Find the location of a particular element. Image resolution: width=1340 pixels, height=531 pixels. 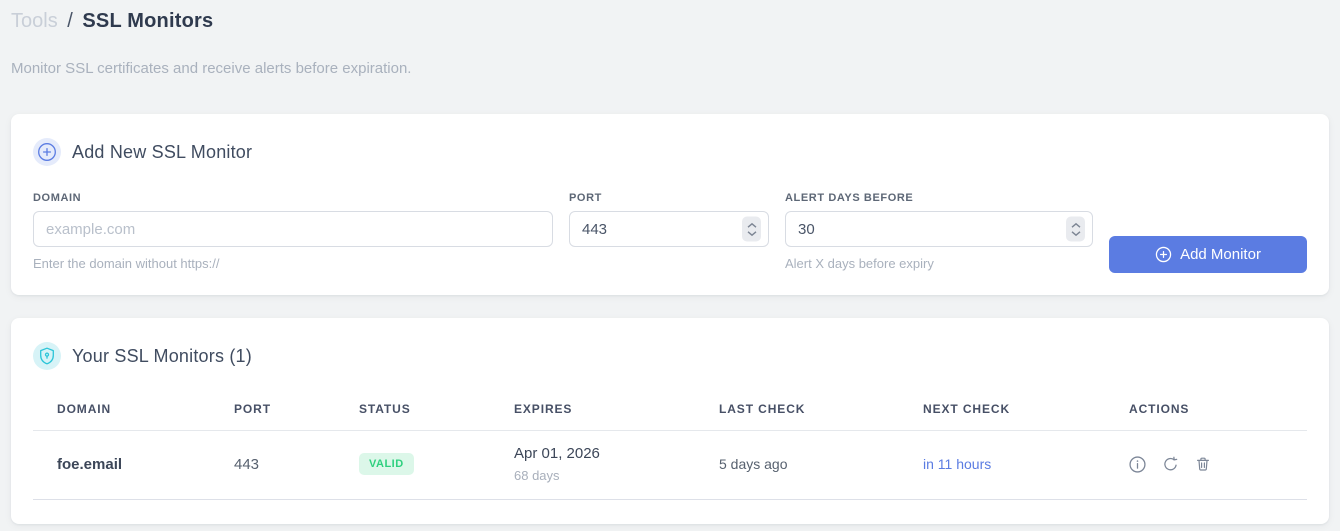

monitors-card-header: Your SSL Monitors (1) is located at coordinates (670, 356).